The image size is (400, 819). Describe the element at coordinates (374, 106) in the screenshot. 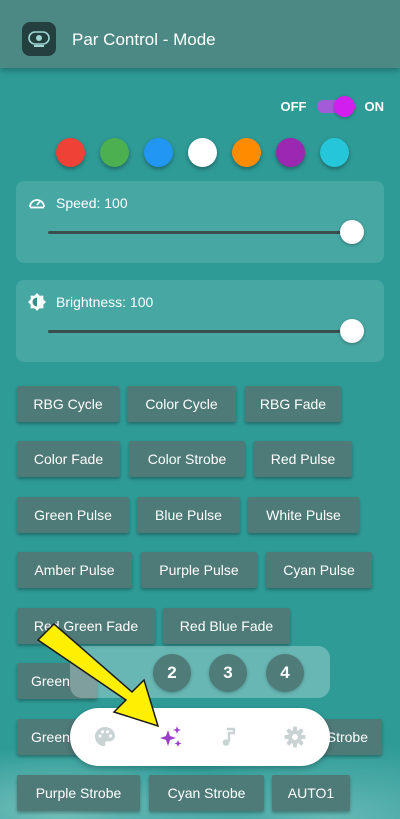

I see `power-on-label: ON` at that location.